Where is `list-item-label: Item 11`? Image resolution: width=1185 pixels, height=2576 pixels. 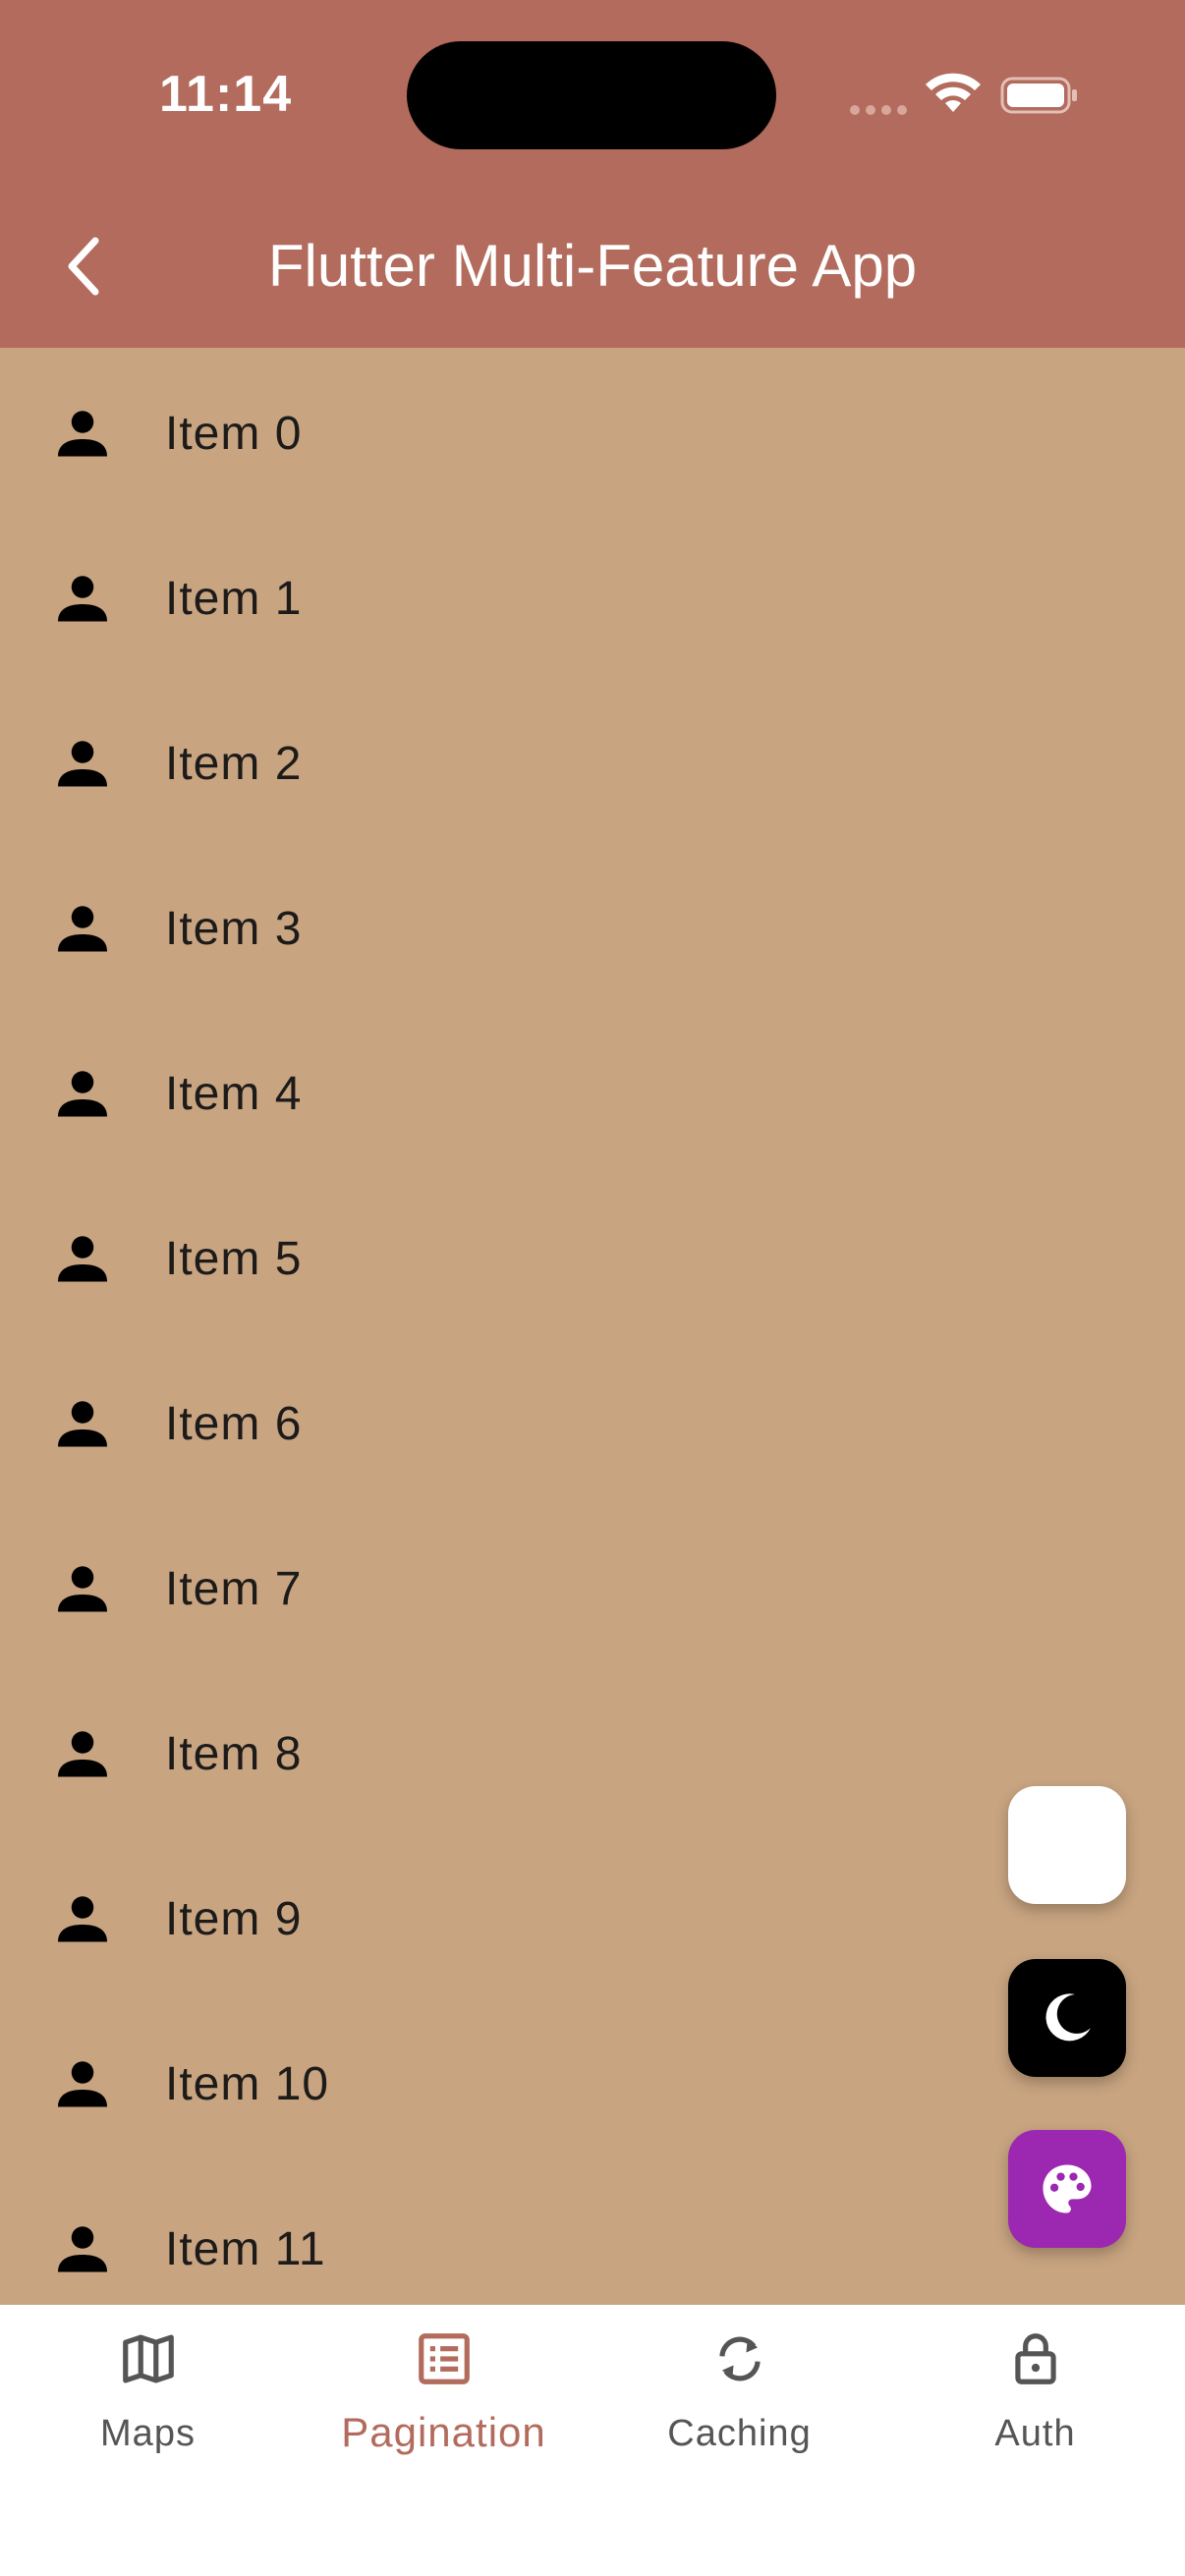
list-item-label: Item 11 is located at coordinates (246, 2249).